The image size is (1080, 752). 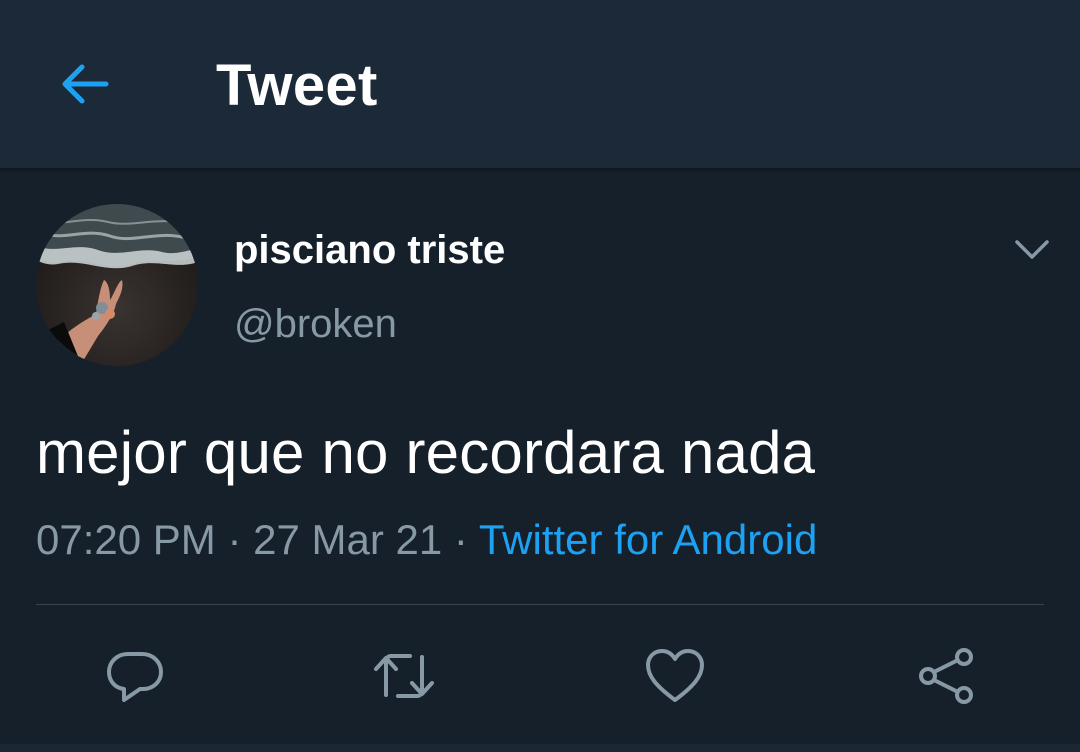 I want to click on tweet-date: 27 Mar 21, so click(x=348, y=539).